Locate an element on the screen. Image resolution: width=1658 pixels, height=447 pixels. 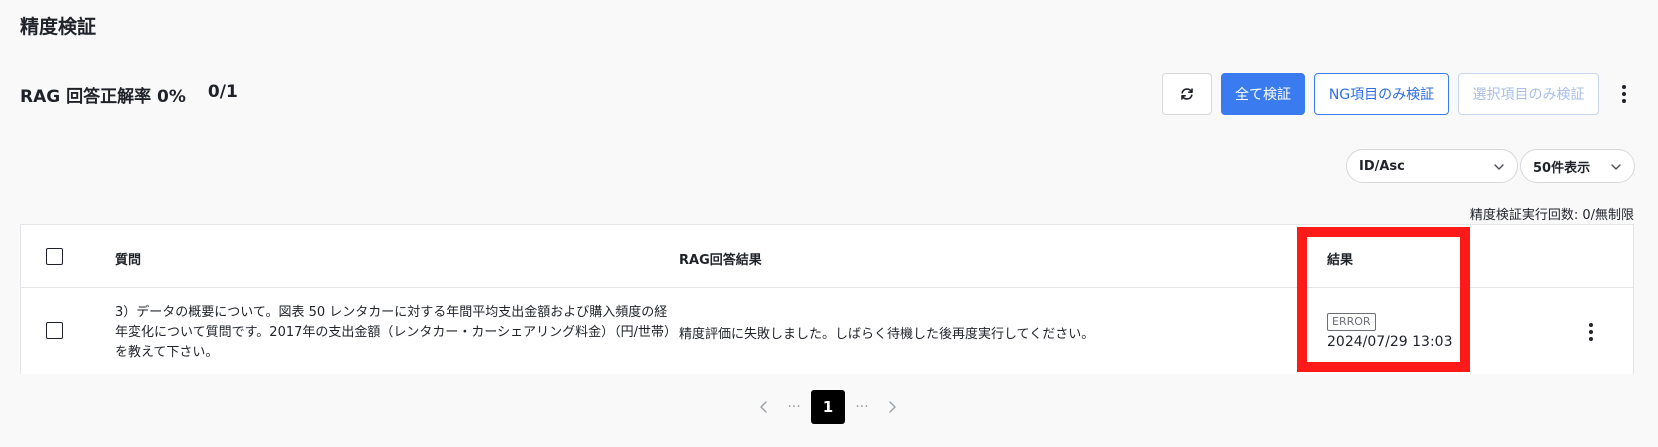
pagination: ··· 1 ··· is located at coordinates (829, 407).